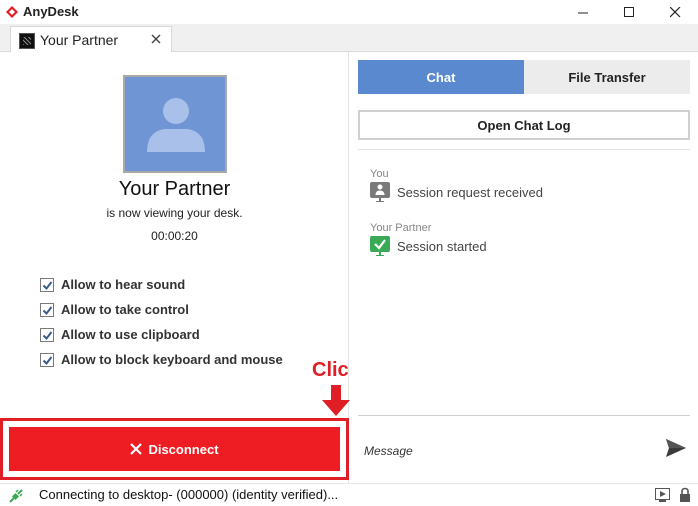  Describe the element at coordinates (441, 77) in the screenshot. I see `tab-chat: Chat` at that location.